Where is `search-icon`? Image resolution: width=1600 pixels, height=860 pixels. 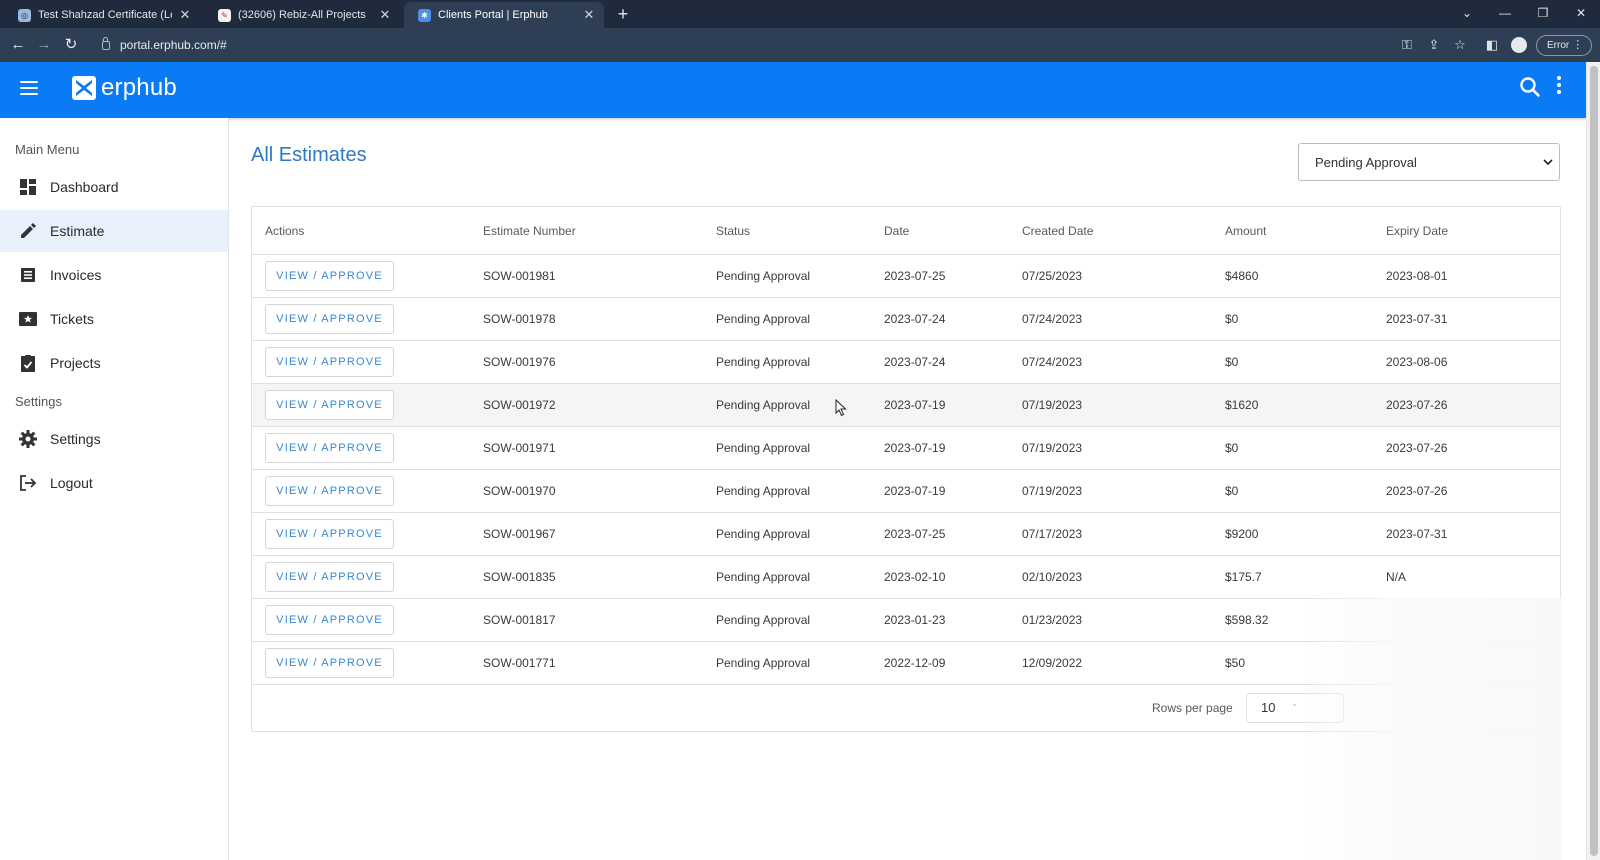
search-icon is located at coordinates (1530, 87).